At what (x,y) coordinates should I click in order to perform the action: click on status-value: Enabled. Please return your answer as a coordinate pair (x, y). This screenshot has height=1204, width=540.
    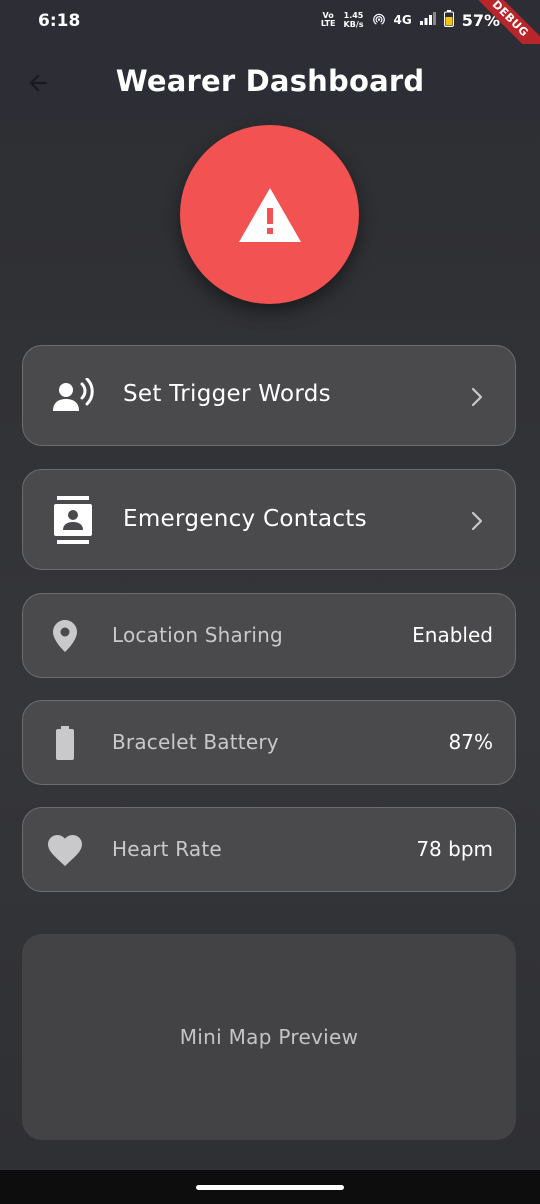
    Looking at the image, I should click on (452, 635).